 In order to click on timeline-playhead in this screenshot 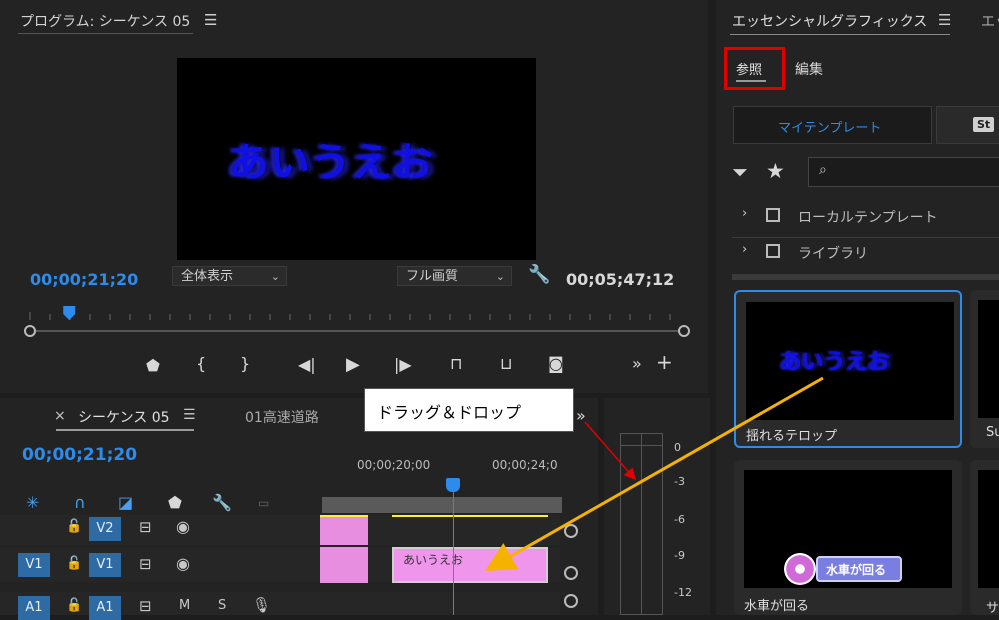, I will do `click(453, 548)`.